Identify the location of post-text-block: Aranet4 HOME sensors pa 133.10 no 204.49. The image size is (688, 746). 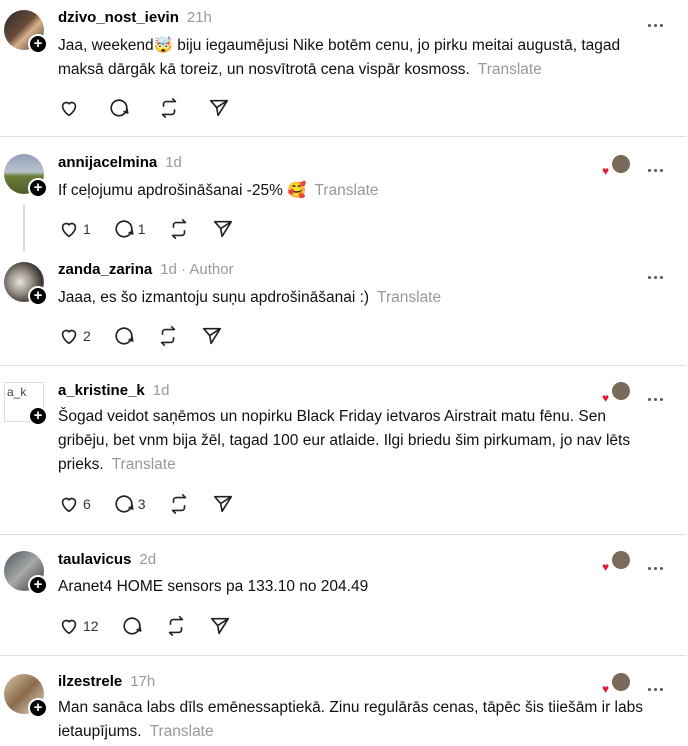
(358, 587).